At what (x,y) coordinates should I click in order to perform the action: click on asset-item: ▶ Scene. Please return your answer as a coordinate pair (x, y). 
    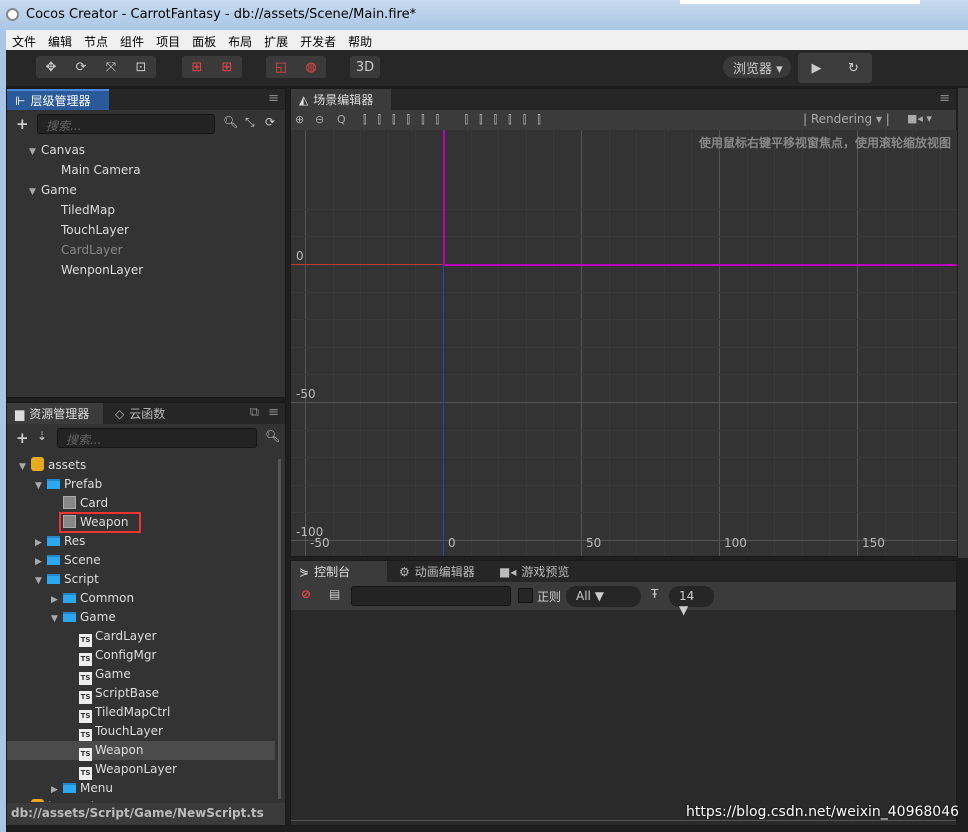
    Looking at the image, I should click on (141, 560).